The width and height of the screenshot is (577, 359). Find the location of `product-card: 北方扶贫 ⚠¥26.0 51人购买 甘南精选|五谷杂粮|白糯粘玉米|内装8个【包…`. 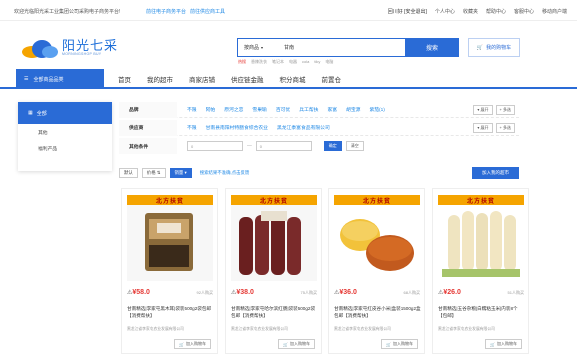

product-card: 北方扶贫 ⚠¥26.0 51人购买 甘南精选|五谷杂粮|白糯粘玉米|内装8个【包… is located at coordinates (480, 271).